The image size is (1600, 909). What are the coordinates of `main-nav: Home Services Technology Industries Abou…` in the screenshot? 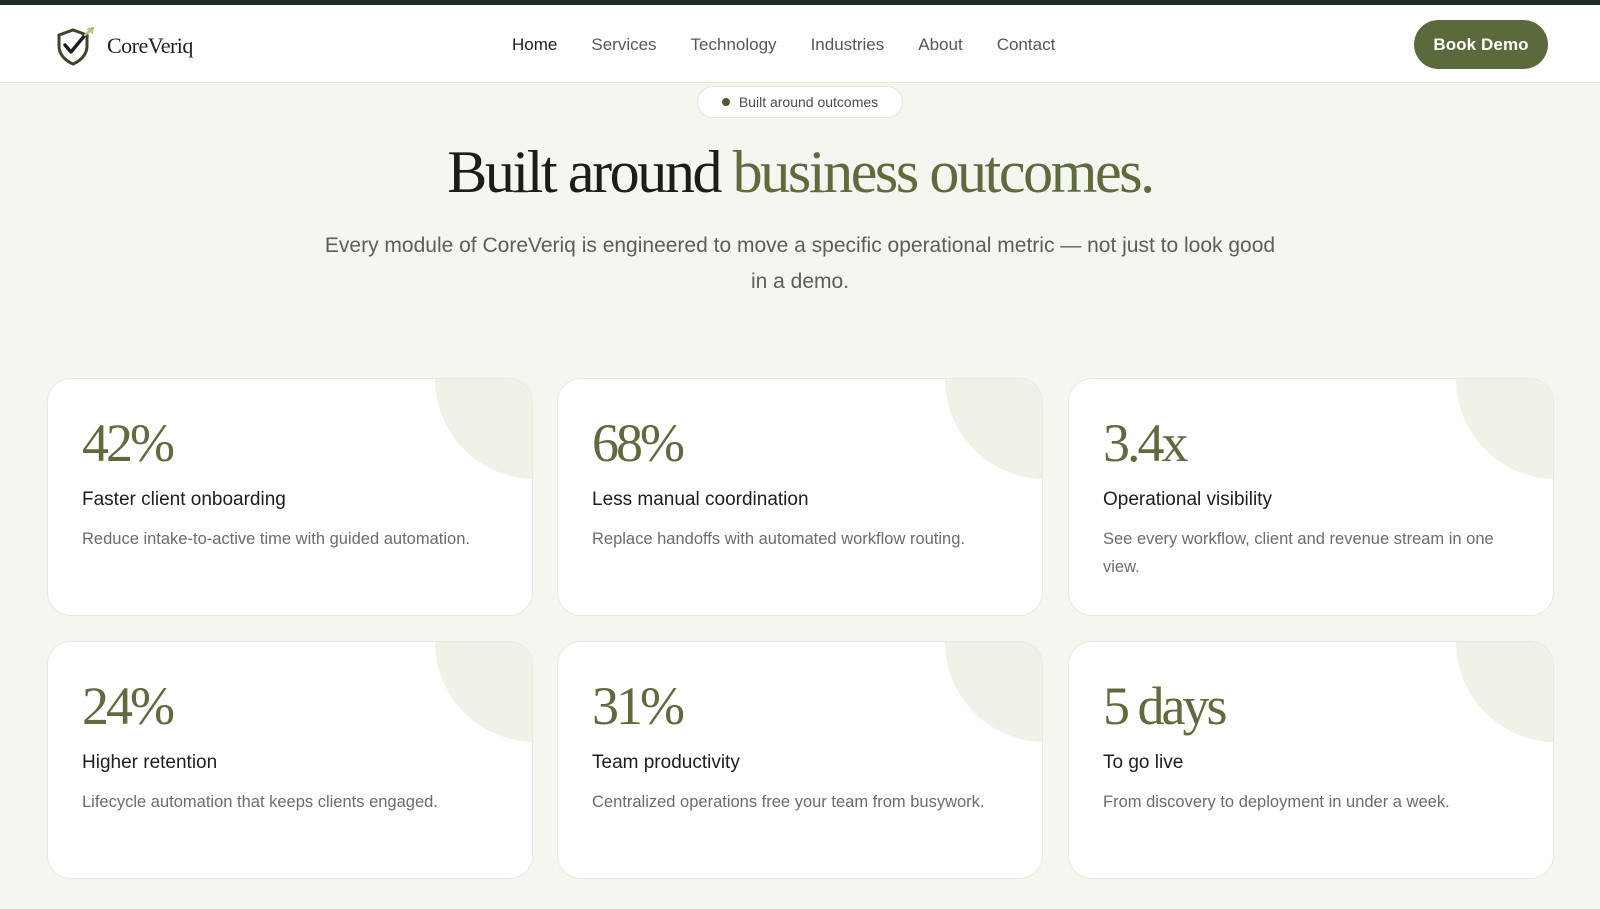 It's located at (800, 45).